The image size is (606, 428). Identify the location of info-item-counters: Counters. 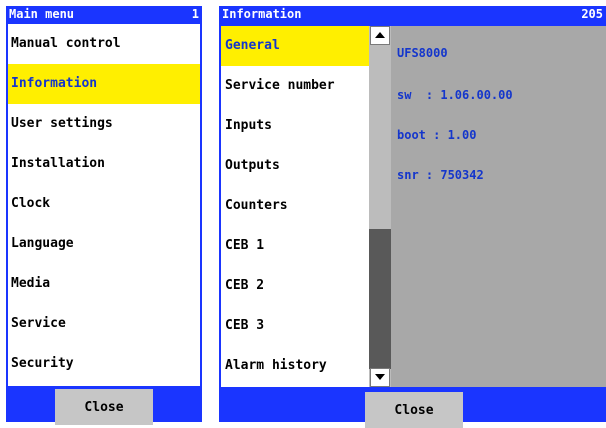
(295, 206).